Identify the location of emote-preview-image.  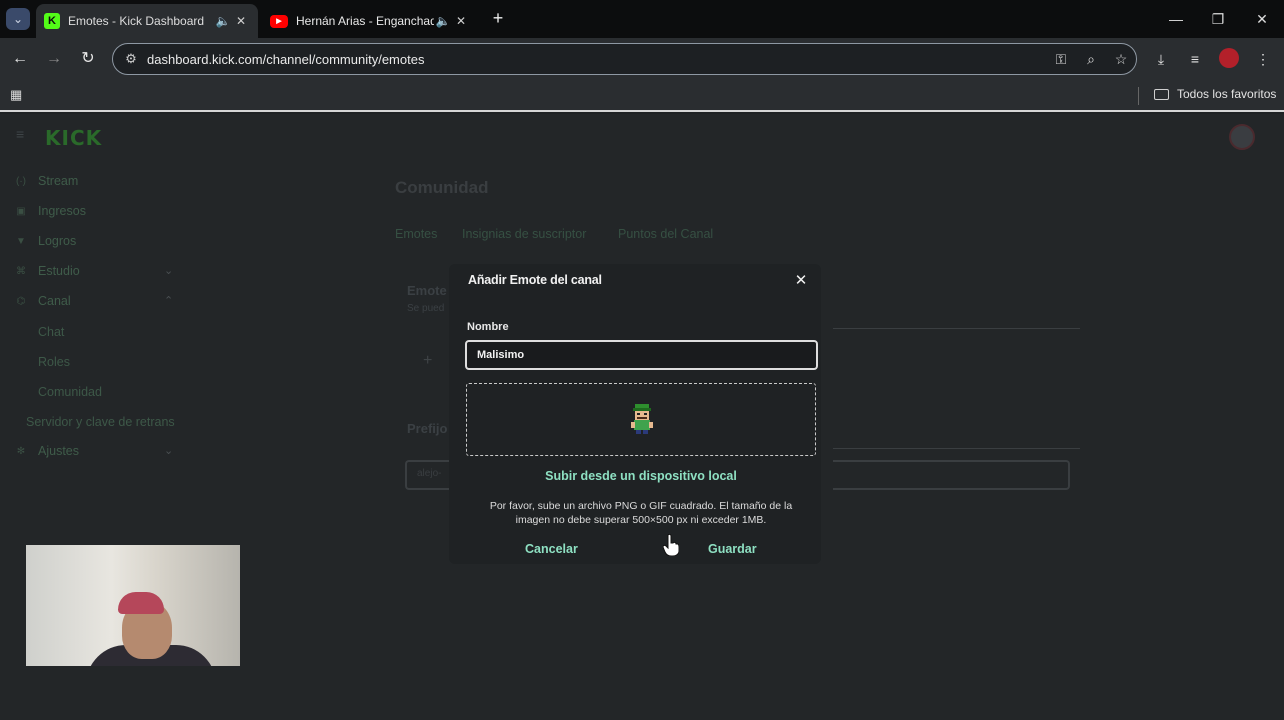
(642, 419).